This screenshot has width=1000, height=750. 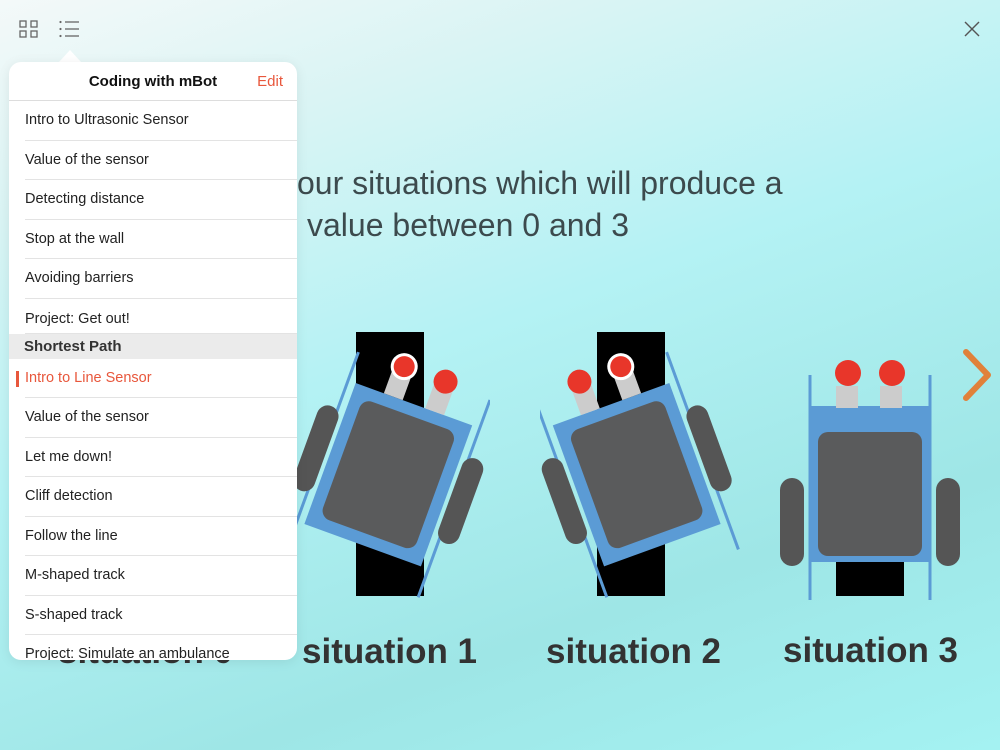 What do you see at coordinates (976, 375) in the screenshot?
I see `chevron-right-icon` at bounding box center [976, 375].